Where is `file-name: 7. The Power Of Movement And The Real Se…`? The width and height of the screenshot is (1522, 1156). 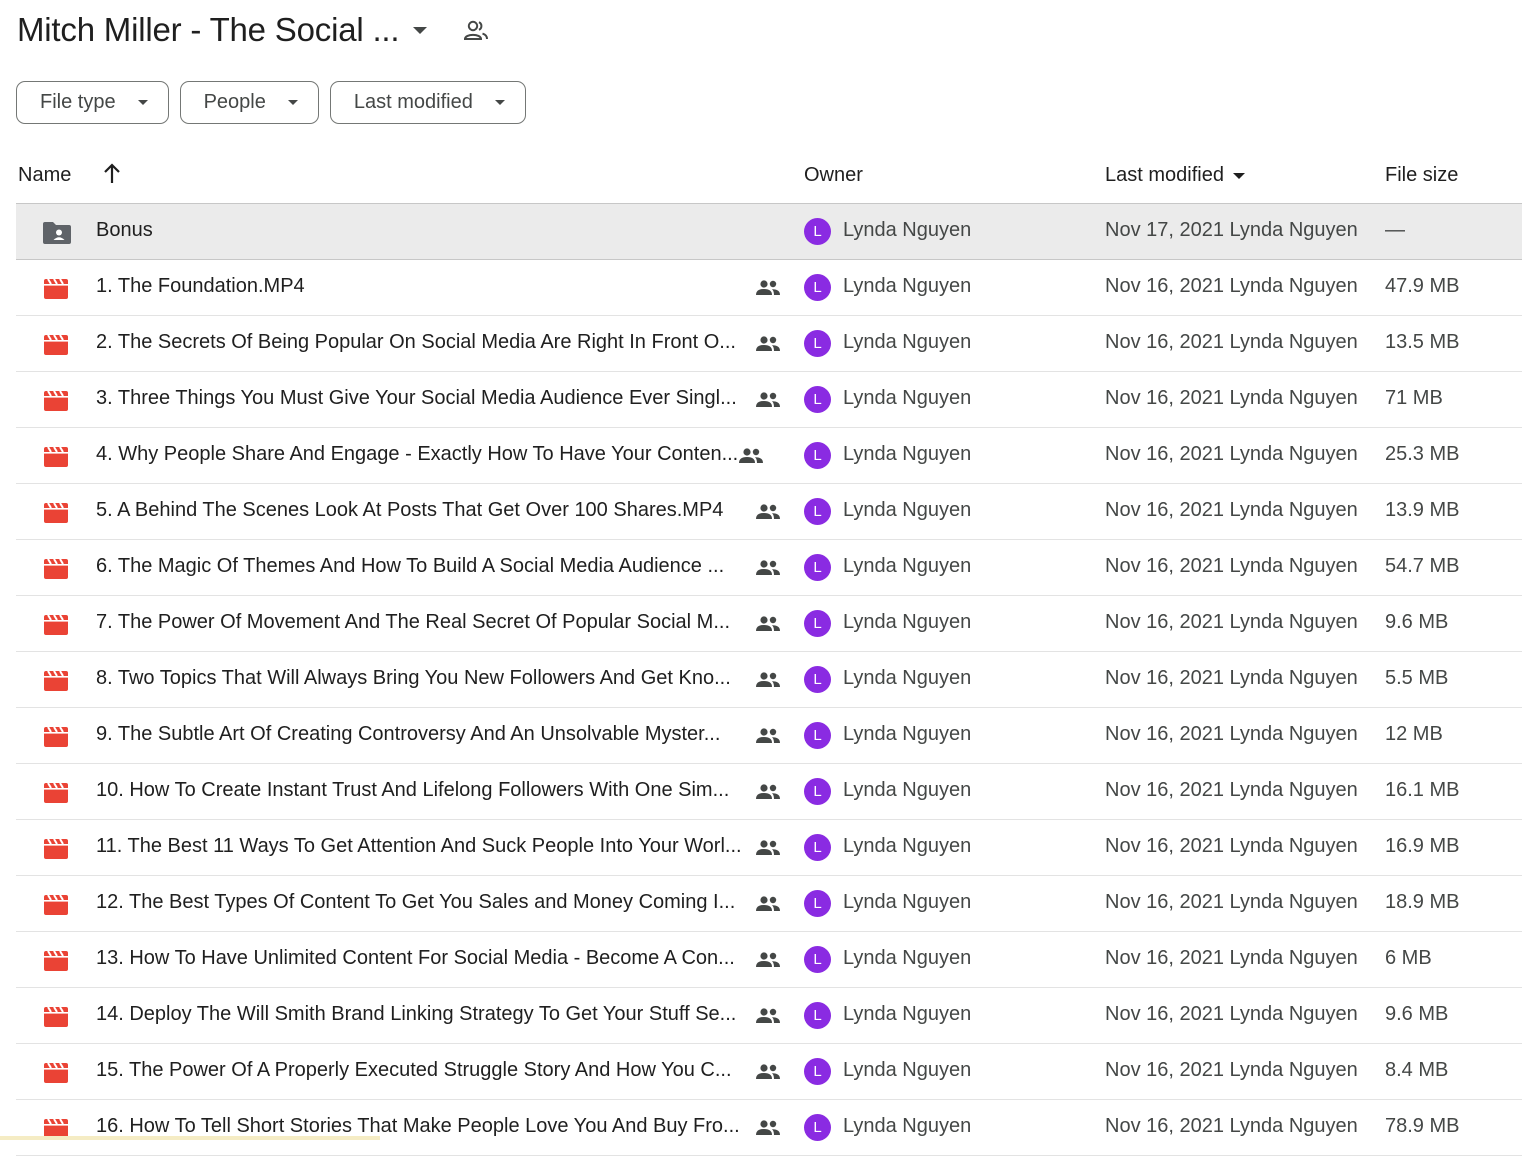
file-name: 7. The Power Of Movement And The Real Se… is located at coordinates (413, 622).